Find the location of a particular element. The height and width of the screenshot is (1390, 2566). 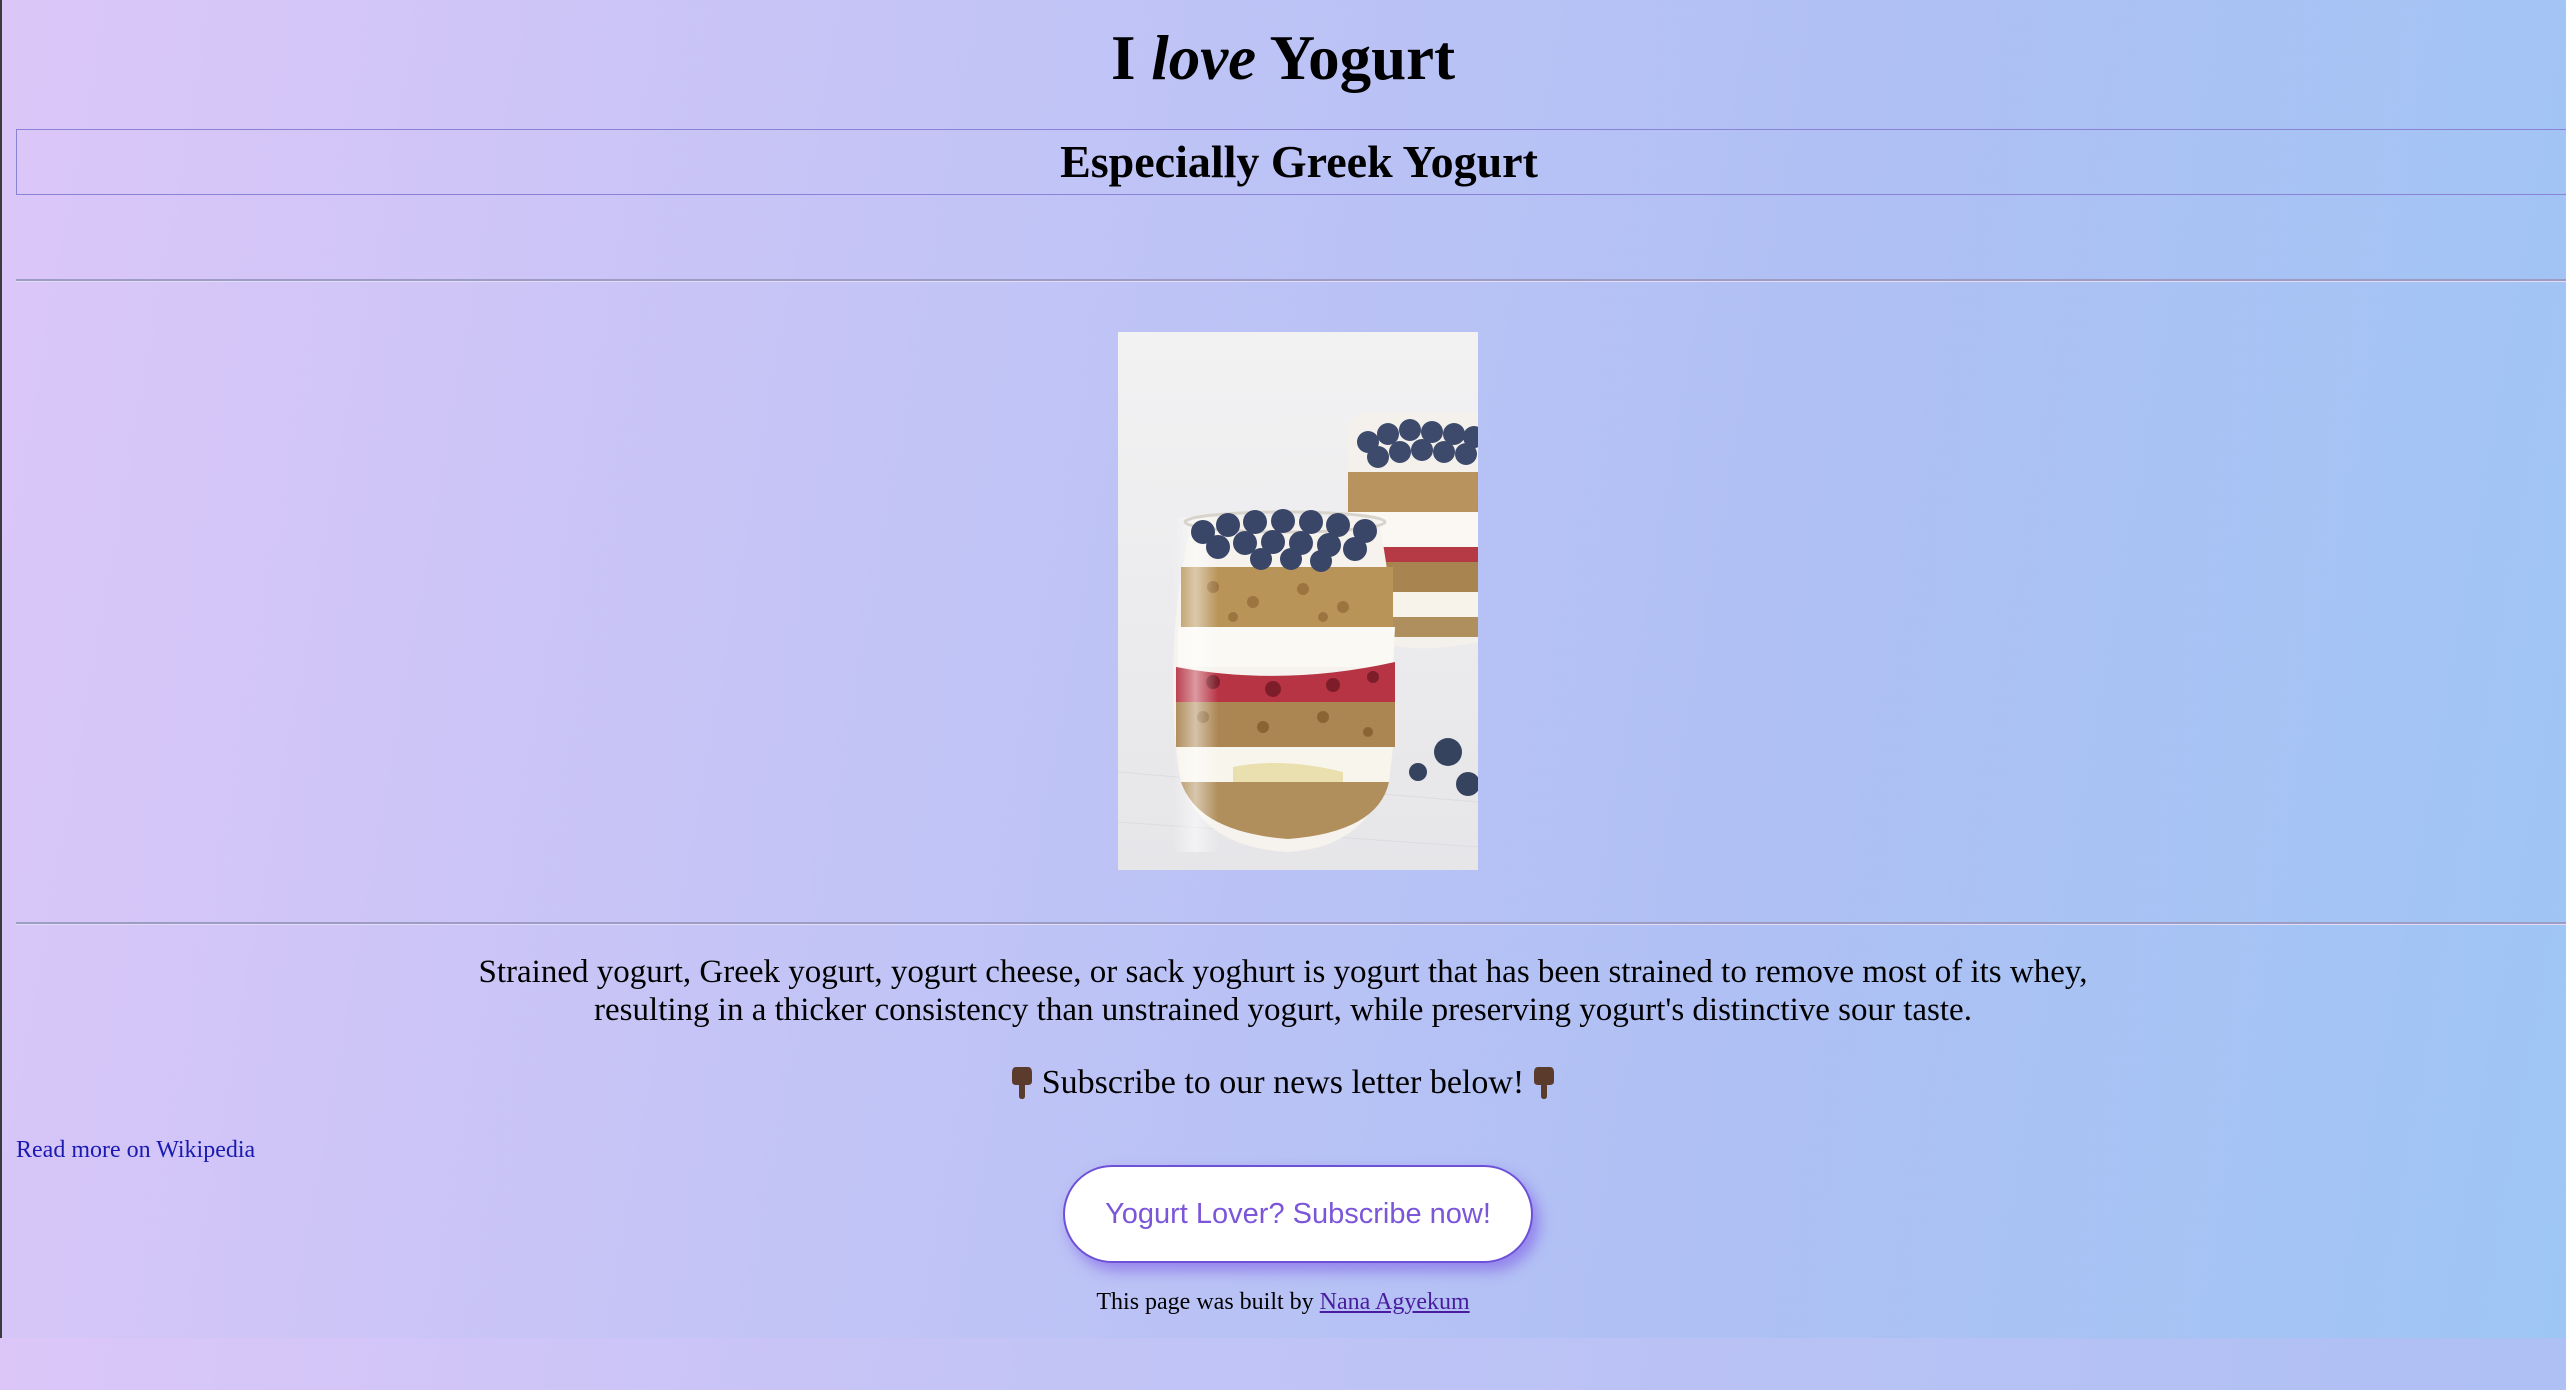

divider-bottom is located at coordinates (1291, 923).